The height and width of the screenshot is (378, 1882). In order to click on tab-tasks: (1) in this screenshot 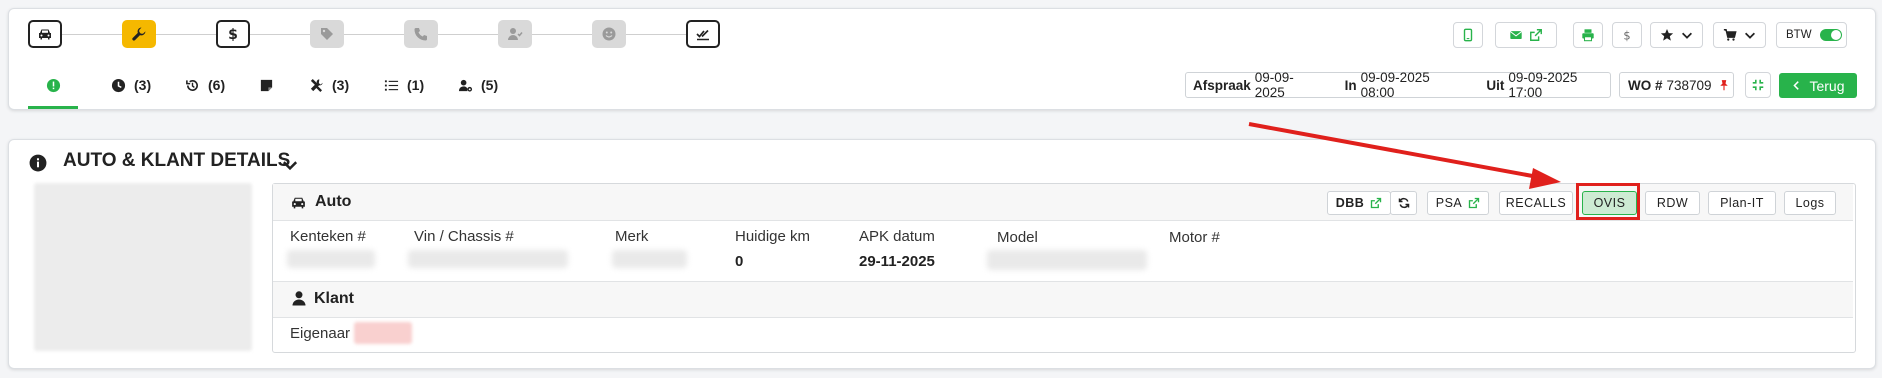, I will do `click(404, 85)`.